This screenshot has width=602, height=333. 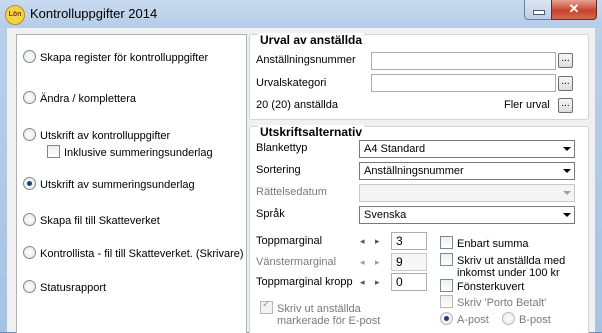 What do you see at coordinates (467, 149) in the screenshot?
I see `blankettyp-select: A4 Standard` at bounding box center [467, 149].